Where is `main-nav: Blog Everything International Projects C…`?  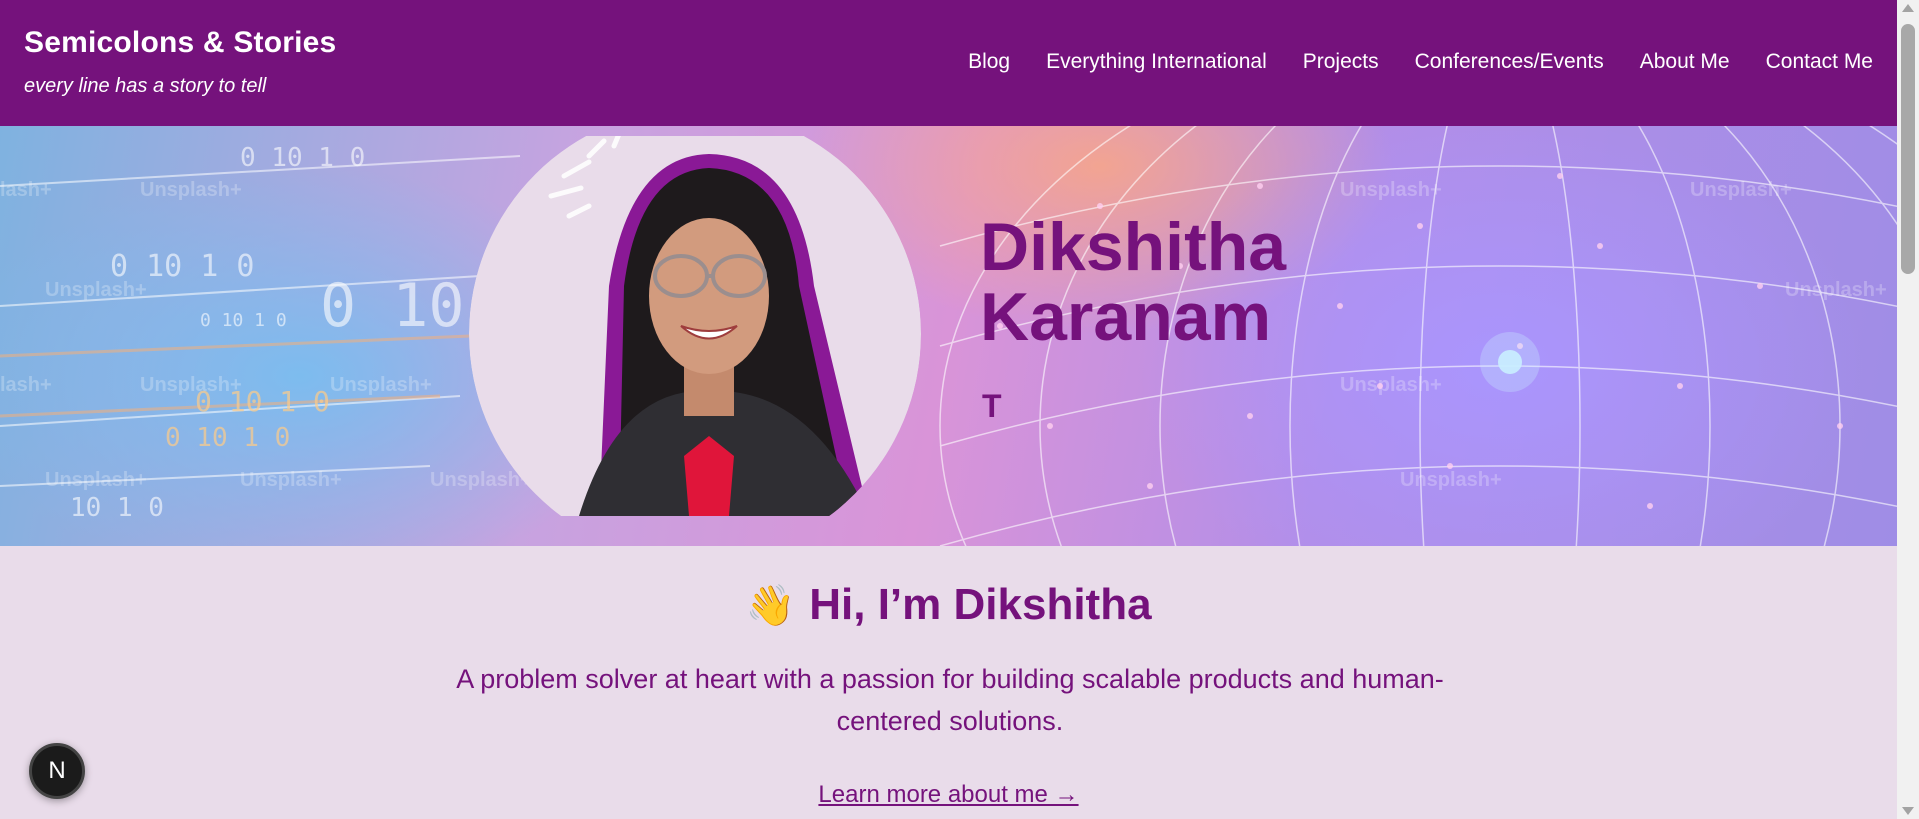
main-nav: Blog Everything International Projects C… is located at coordinates (1420, 62).